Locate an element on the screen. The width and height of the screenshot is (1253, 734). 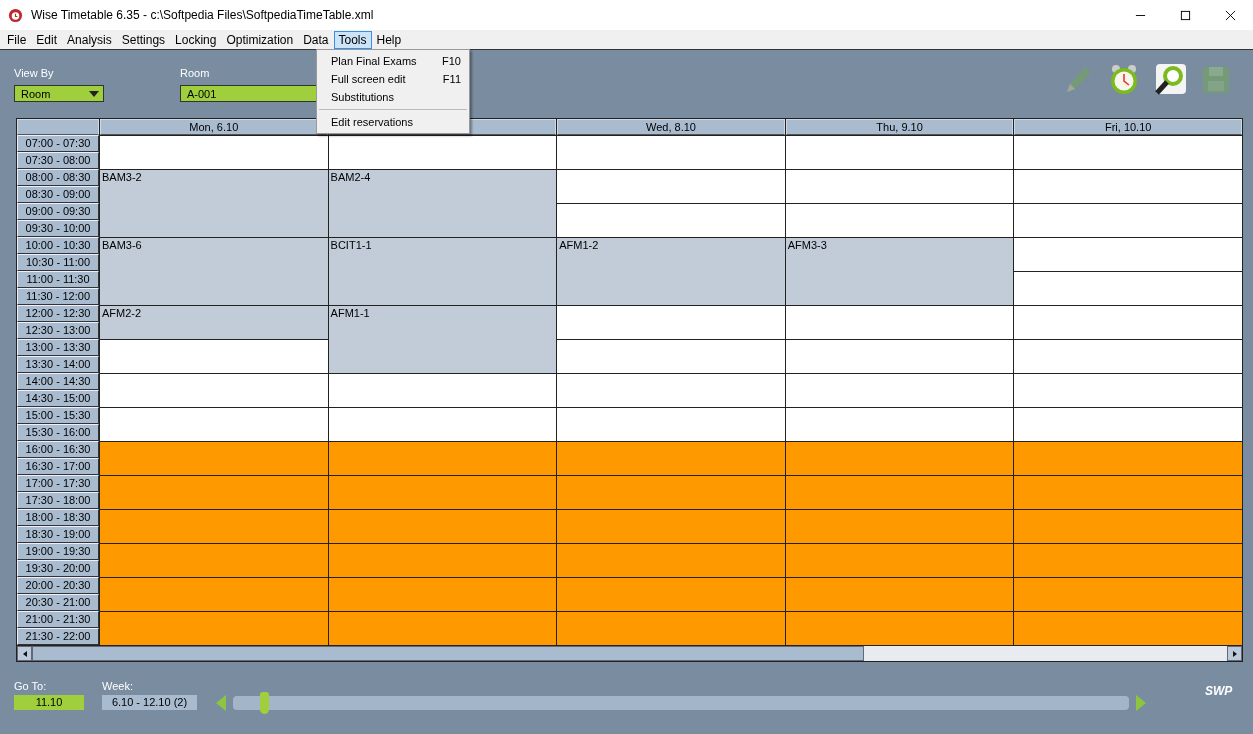
menu-item: Help is located at coordinates (389, 39).